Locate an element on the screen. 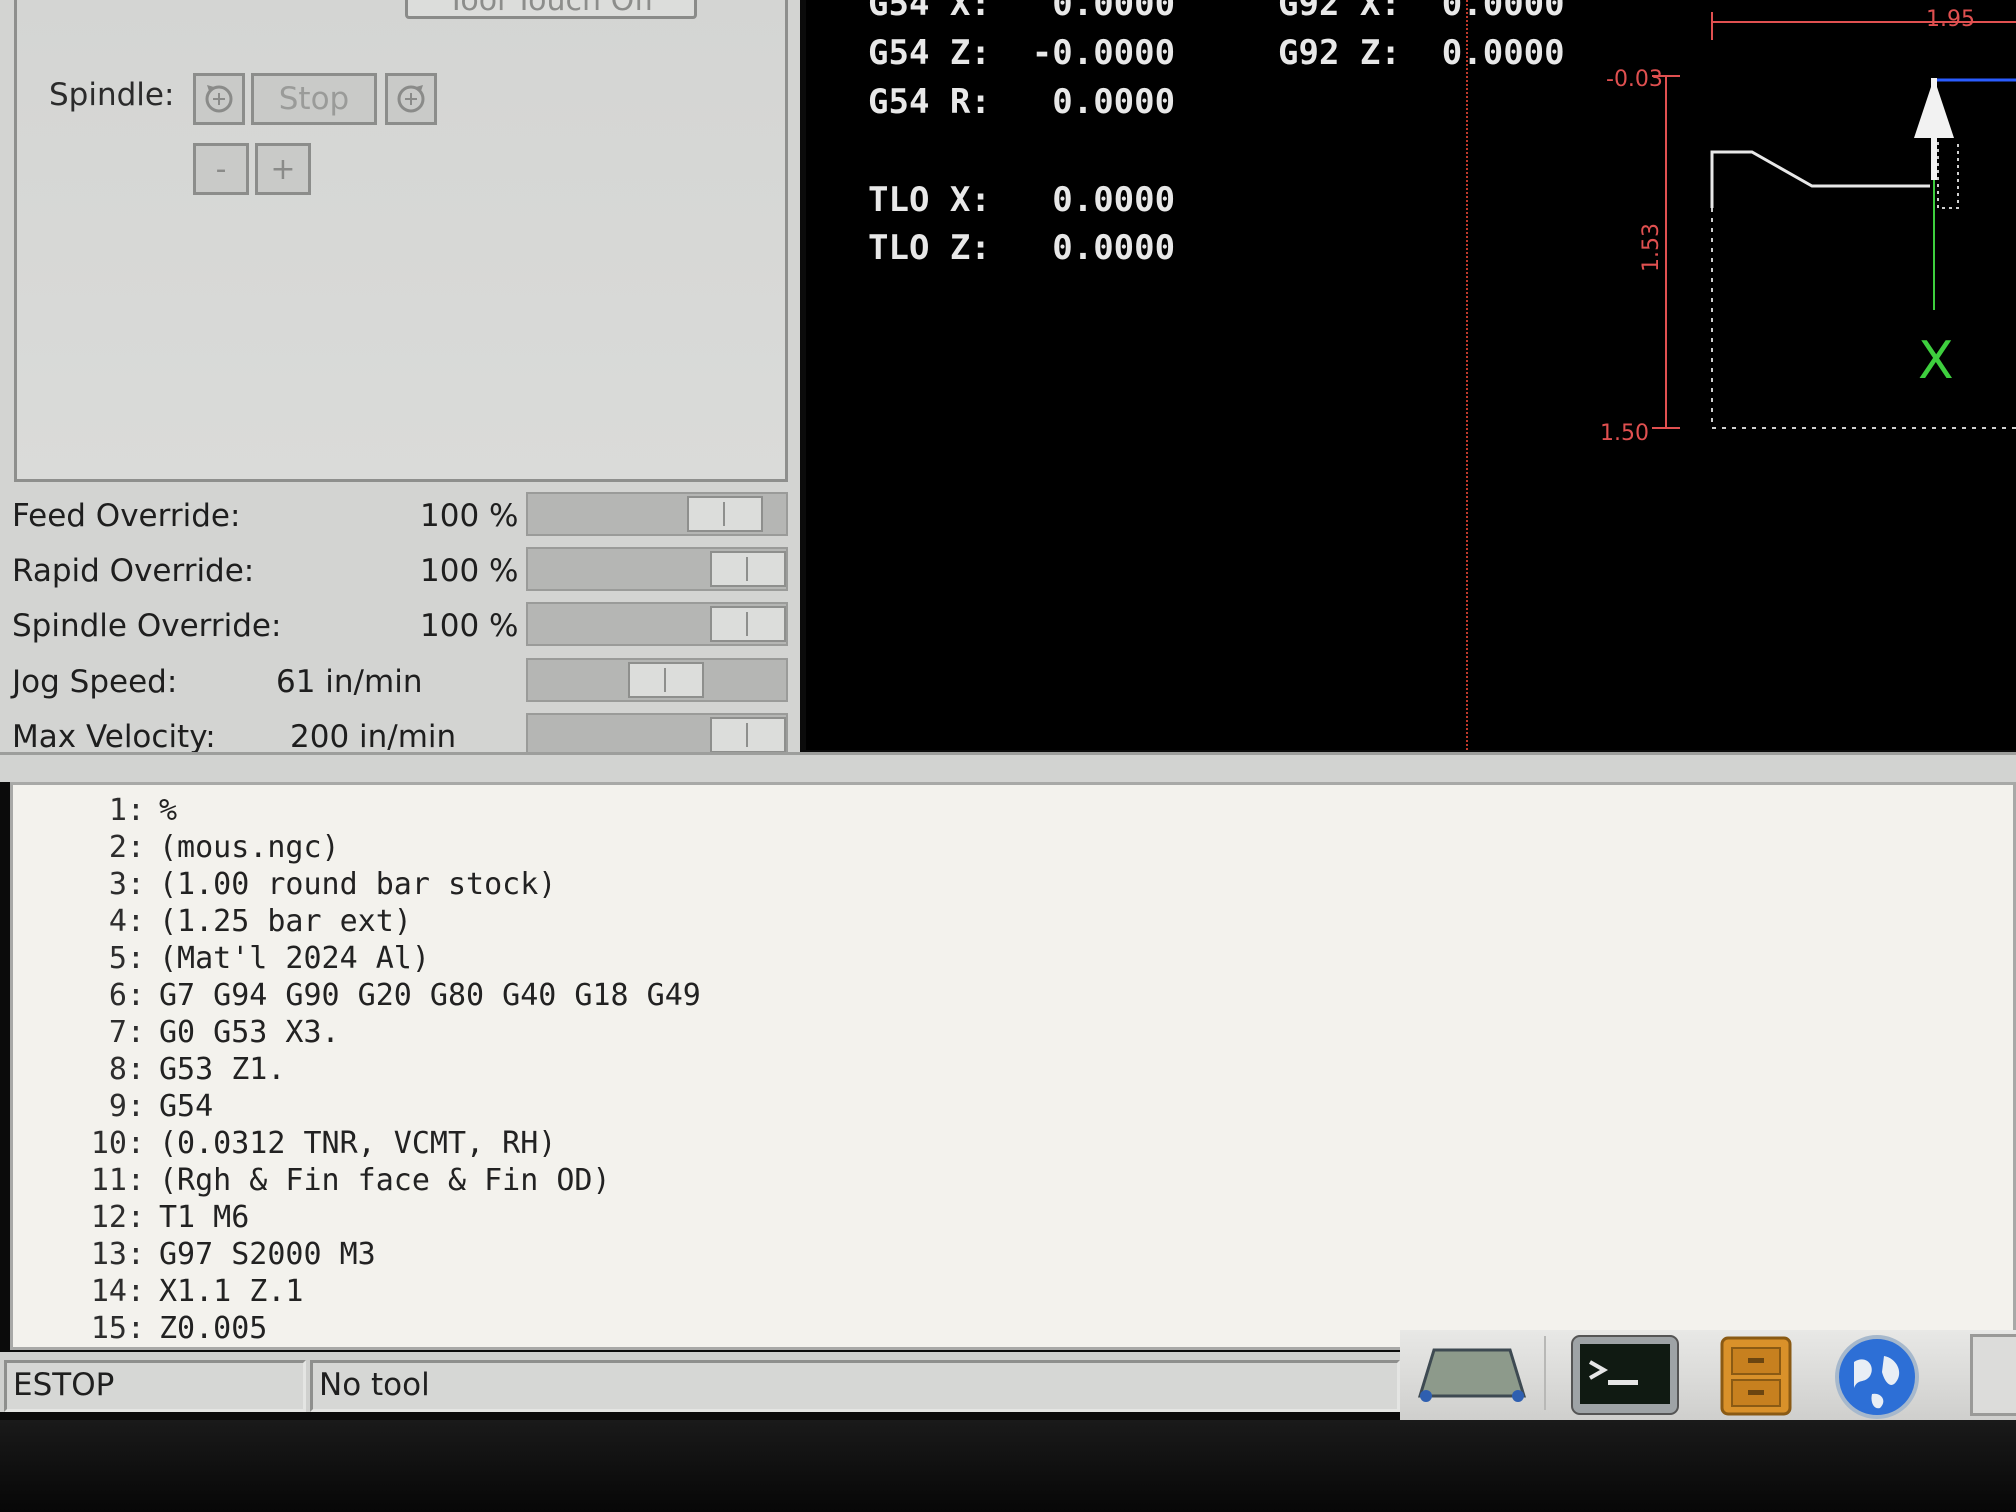 This screenshot has height=1512, width=2016. spindle-stop-button: Stop is located at coordinates (314, 99).